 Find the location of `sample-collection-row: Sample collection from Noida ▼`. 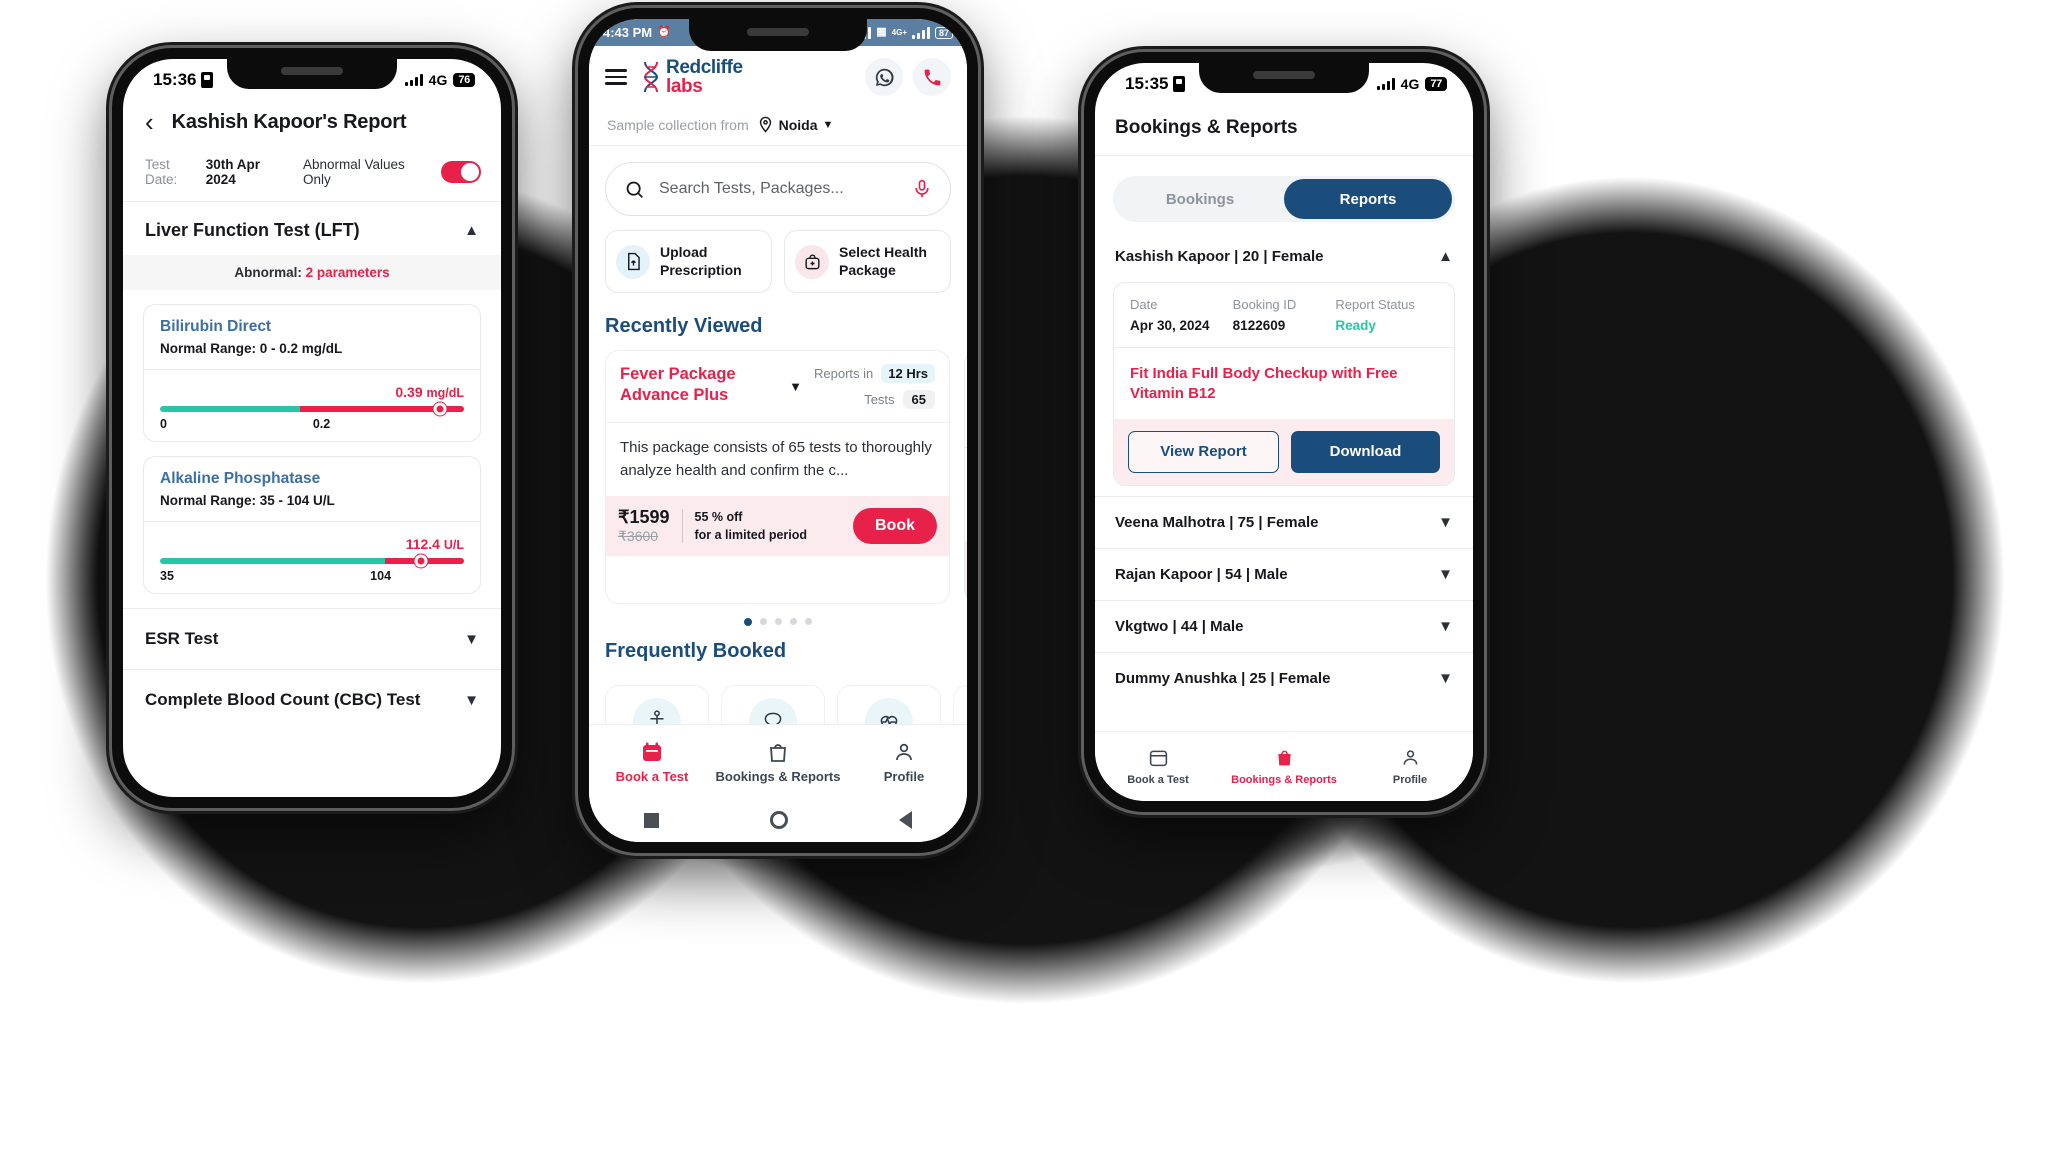

sample-collection-row: Sample collection from Noida ▼ is located at coordinates (778, 127).